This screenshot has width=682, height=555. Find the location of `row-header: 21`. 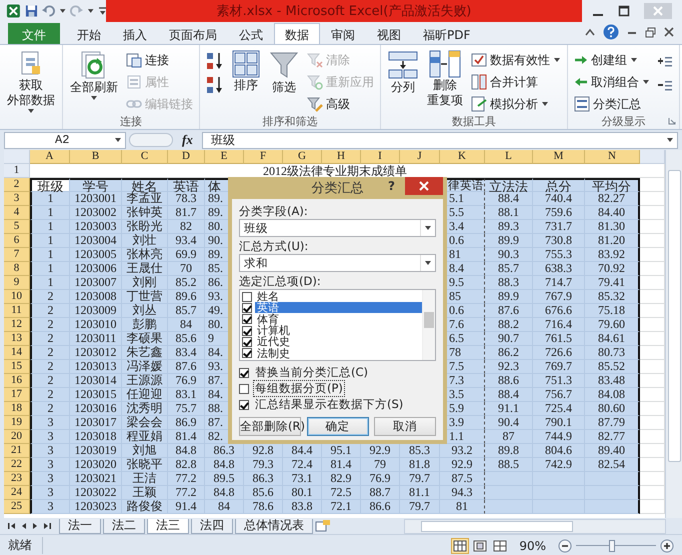

row-header: 21 is located at coordinates (17, 451).